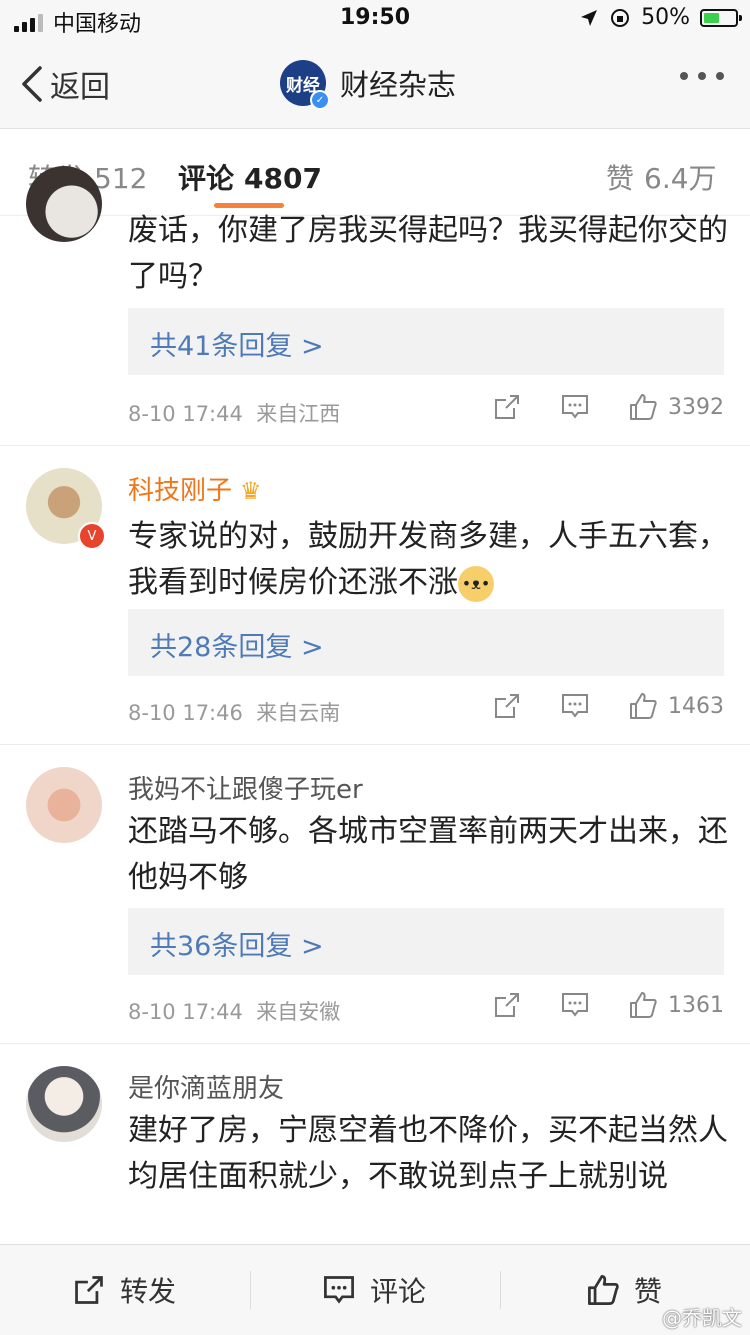  What do you see at coordinates (237, 946) in the screenshot?
I see `replies-label: 共36条回复 >` at bounding box center [237, 946].